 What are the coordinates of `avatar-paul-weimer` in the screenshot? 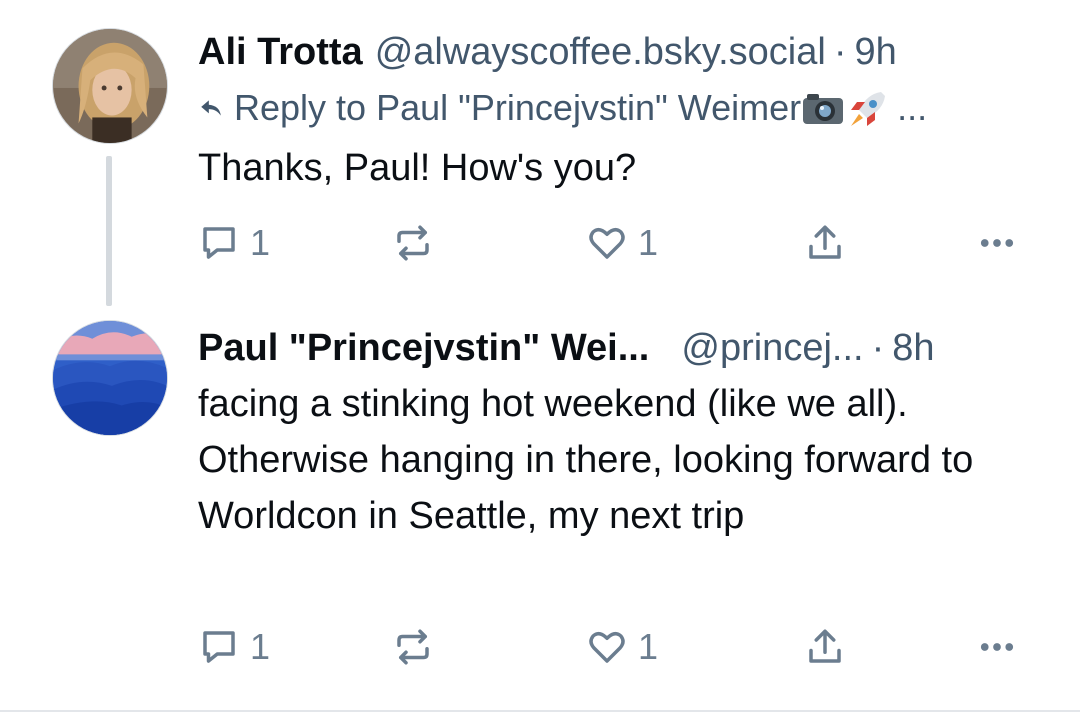 It's located at (110, 378).